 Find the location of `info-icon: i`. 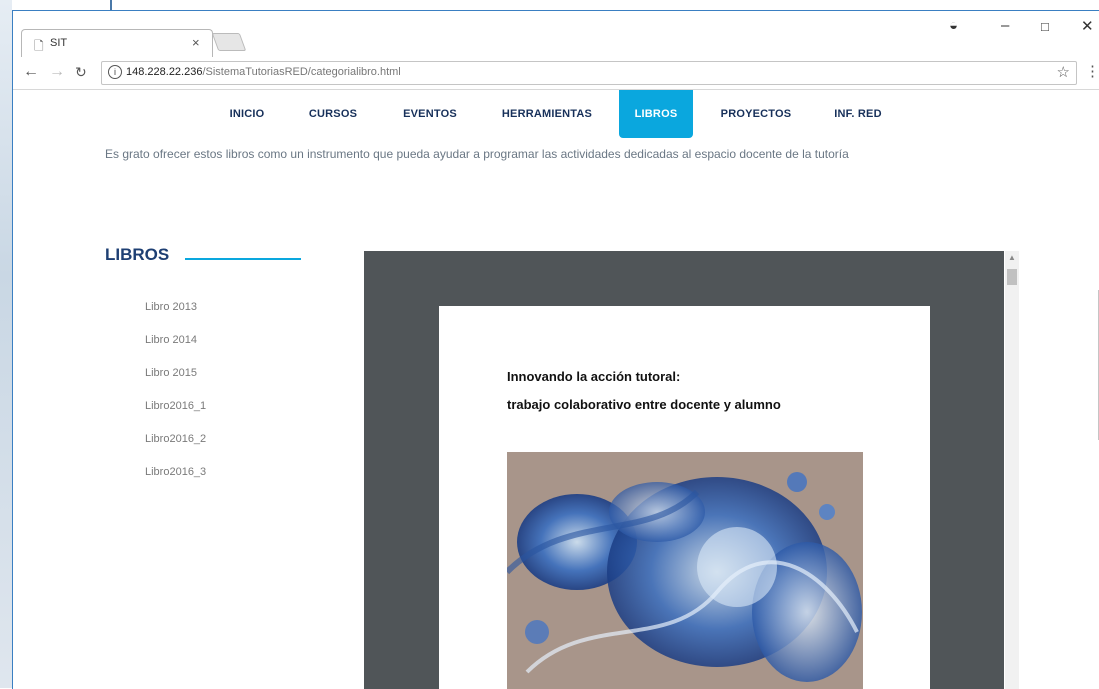

info-icon: i is located at coordinates (115, 72).